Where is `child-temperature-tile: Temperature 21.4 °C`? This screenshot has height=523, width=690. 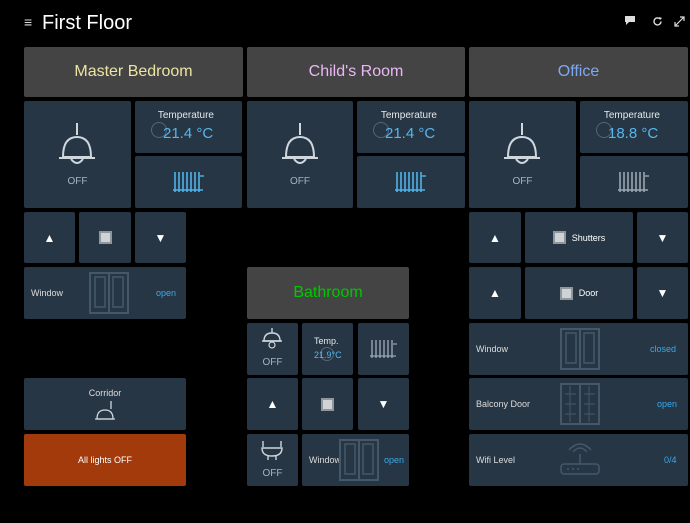
child-temperature-tile: Temperature 21.4 °C is located at coordinates (411, 127).